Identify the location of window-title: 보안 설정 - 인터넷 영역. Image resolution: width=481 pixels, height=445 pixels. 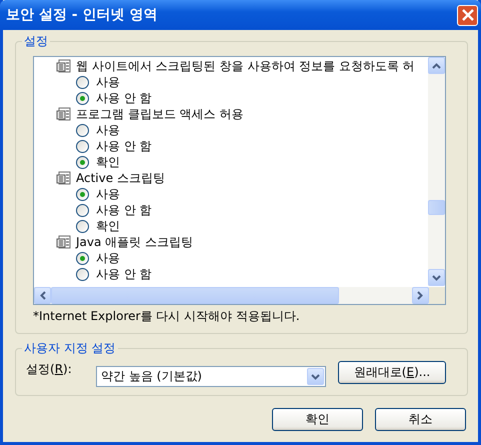
(82, 15).